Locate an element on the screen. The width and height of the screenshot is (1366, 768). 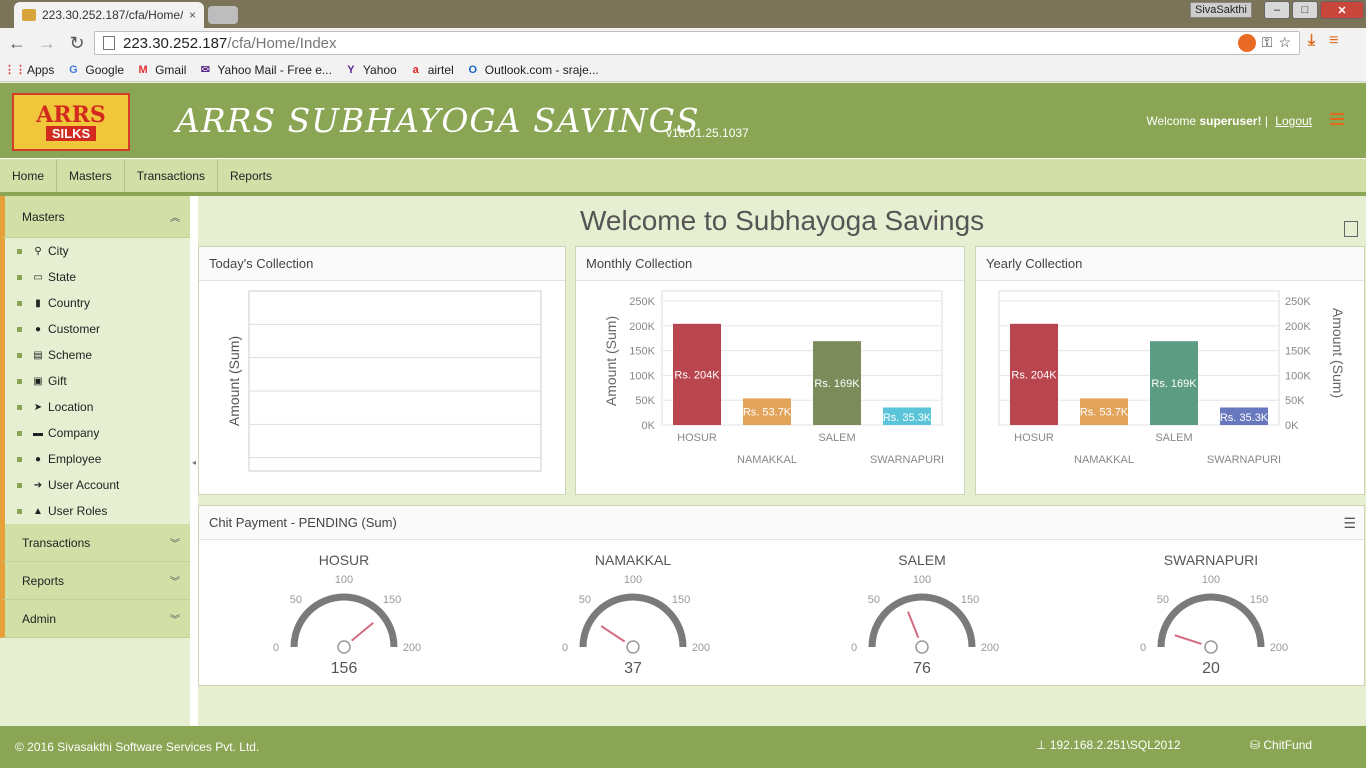
sidebar-item-city: ⚲ City is located at coordinates (101, 251).